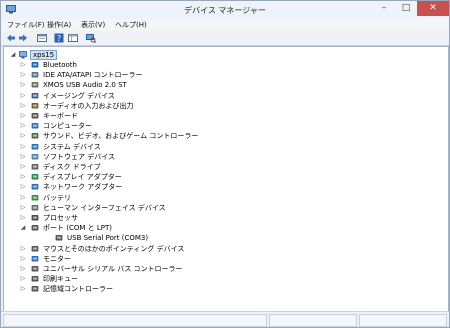 Image resolution: width=450 pixels, height=328 pixels. What do you see at coordinates (60, 279) in the screenshot?
I see `tree-item-label: 印刷キュー` at bounding box center [60, 279].